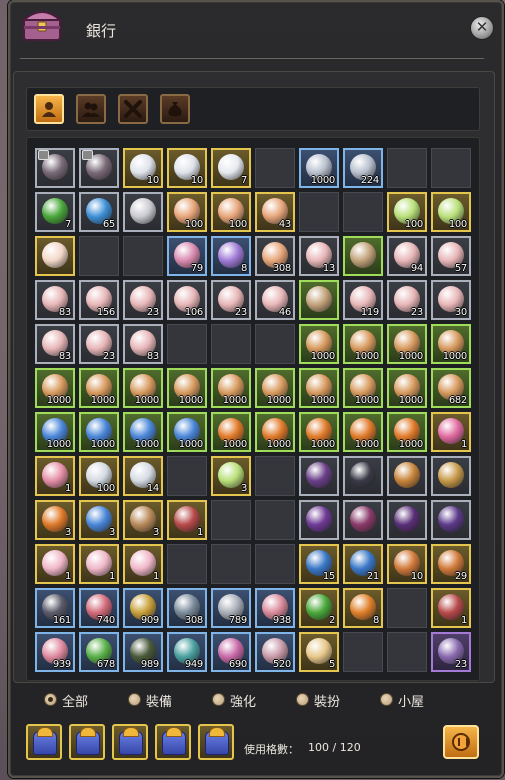  I want to click on item-slot: 156, so click(99, 300).